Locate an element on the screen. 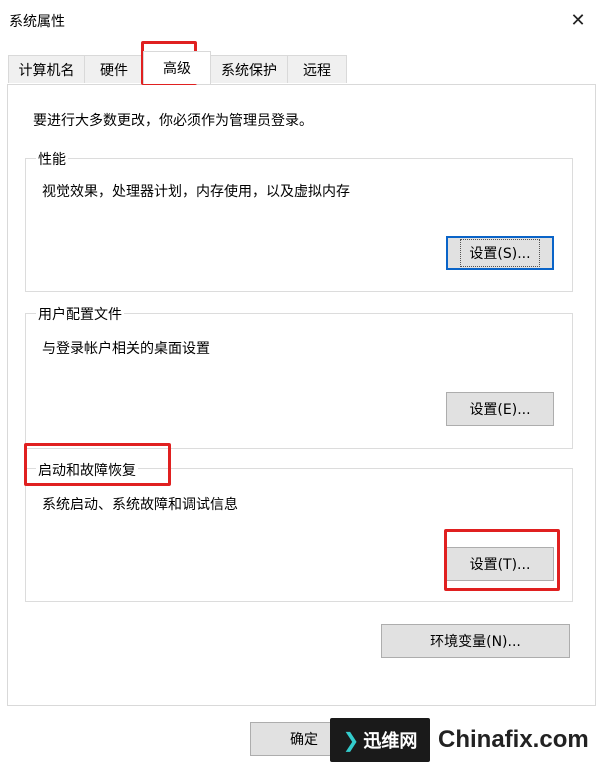 This screenshot has width=600, height=764. performance-legend: 性能 is located at coordinates (52, 159).